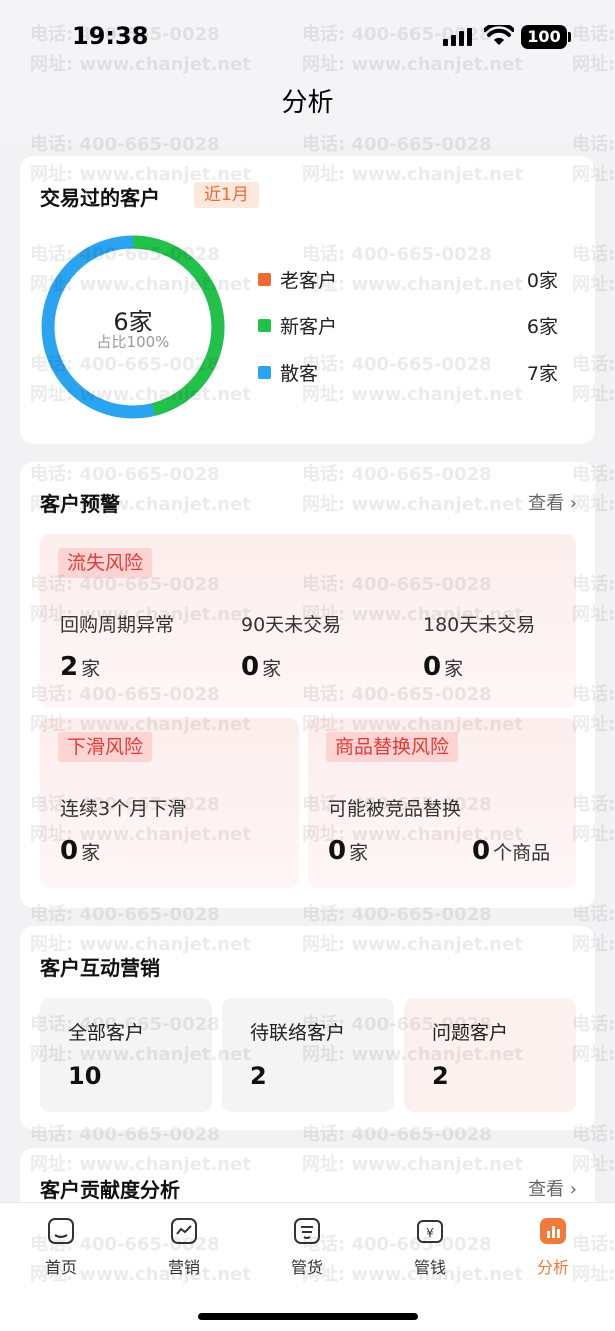  What do you see at coordinates (457, 37) in the screenshot?
I see `cellular-signal-icon` at bounding box center [457, 37].